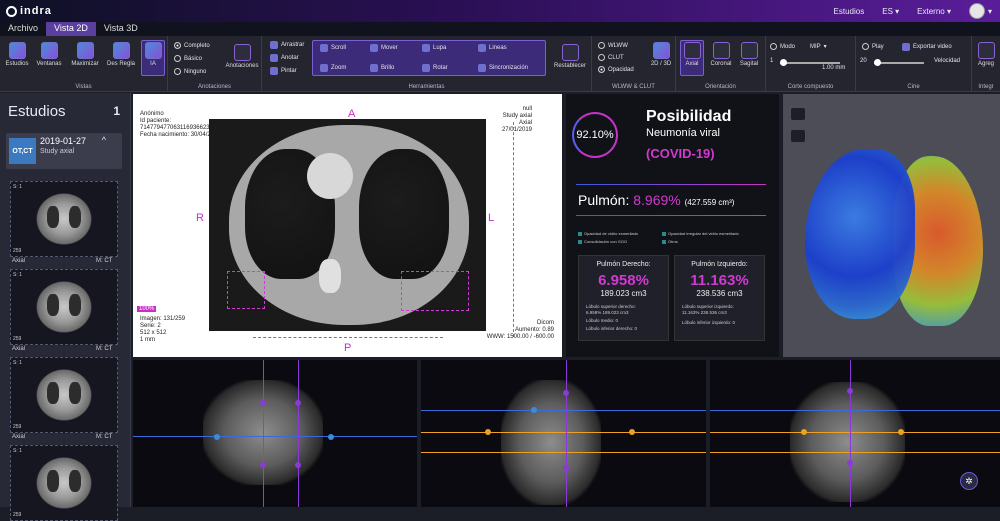  I want to click on orientation-label-left: L, so click(491, 218).